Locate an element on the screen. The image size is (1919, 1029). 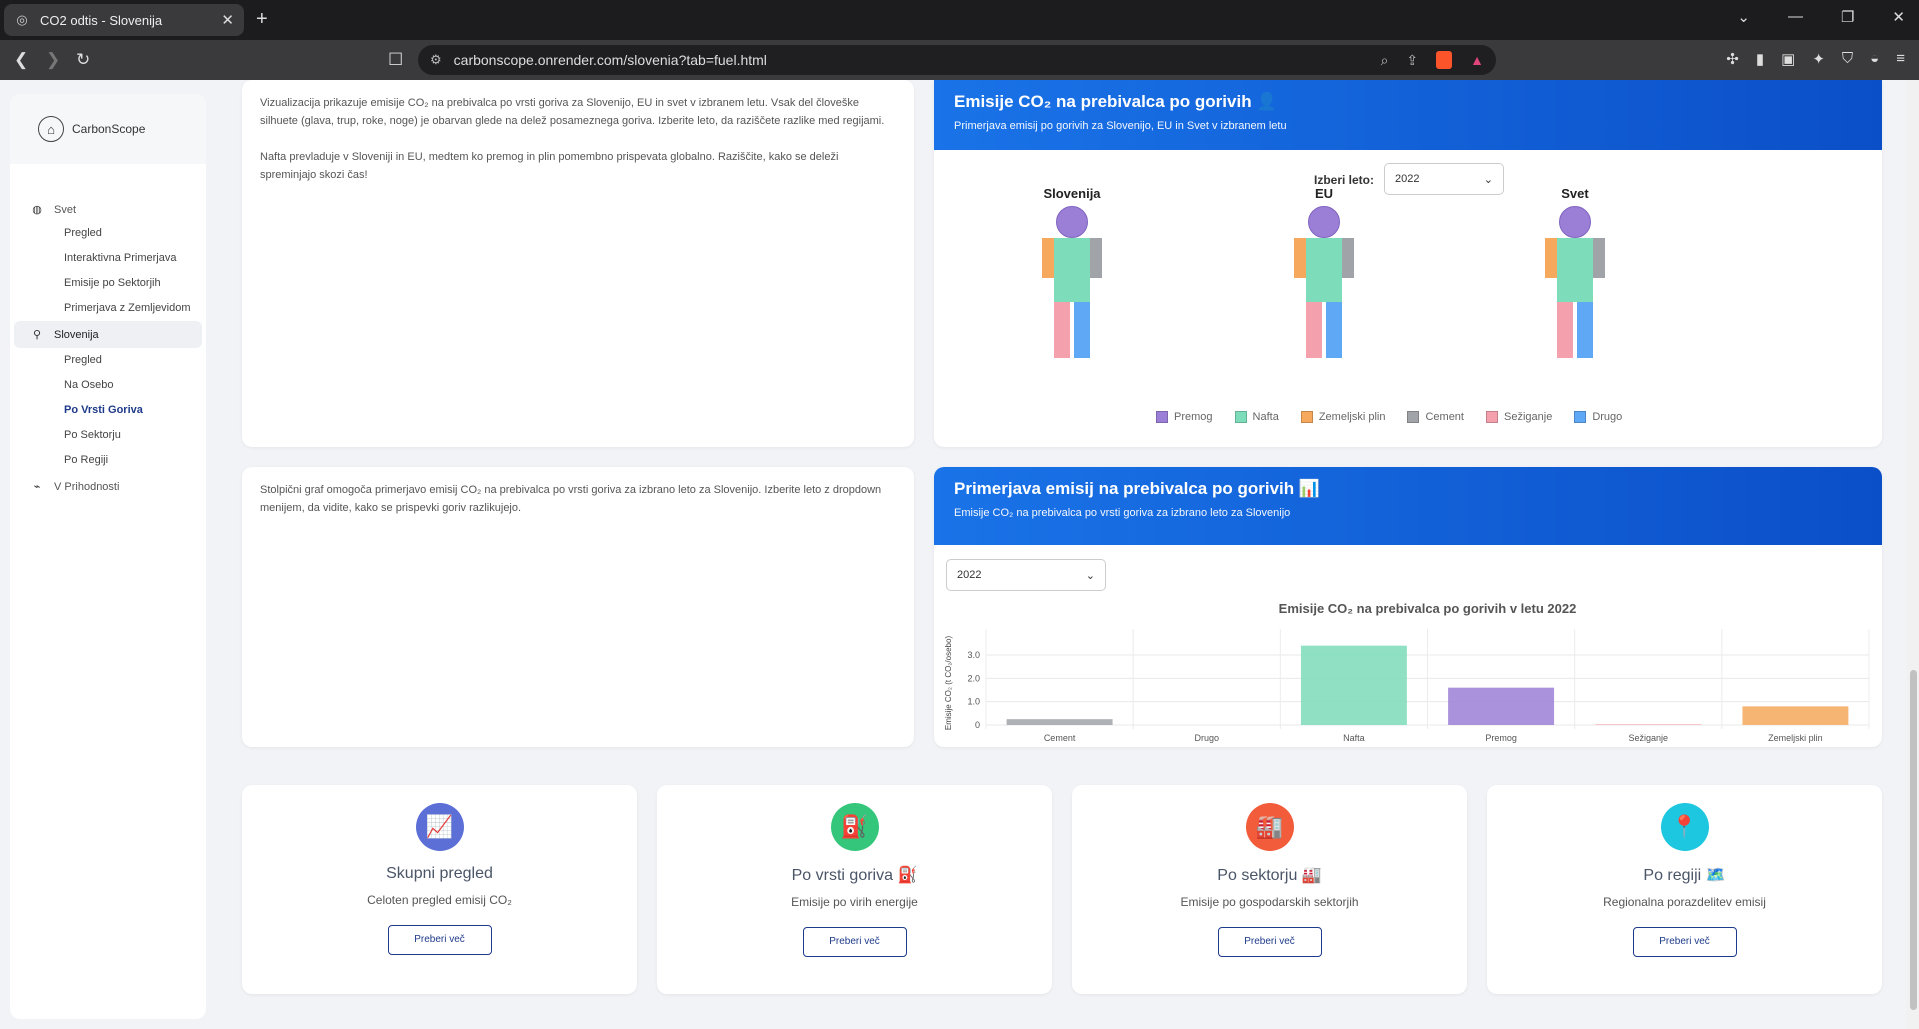
share-icon: ⇪ is located at coordinates (1412, 60).